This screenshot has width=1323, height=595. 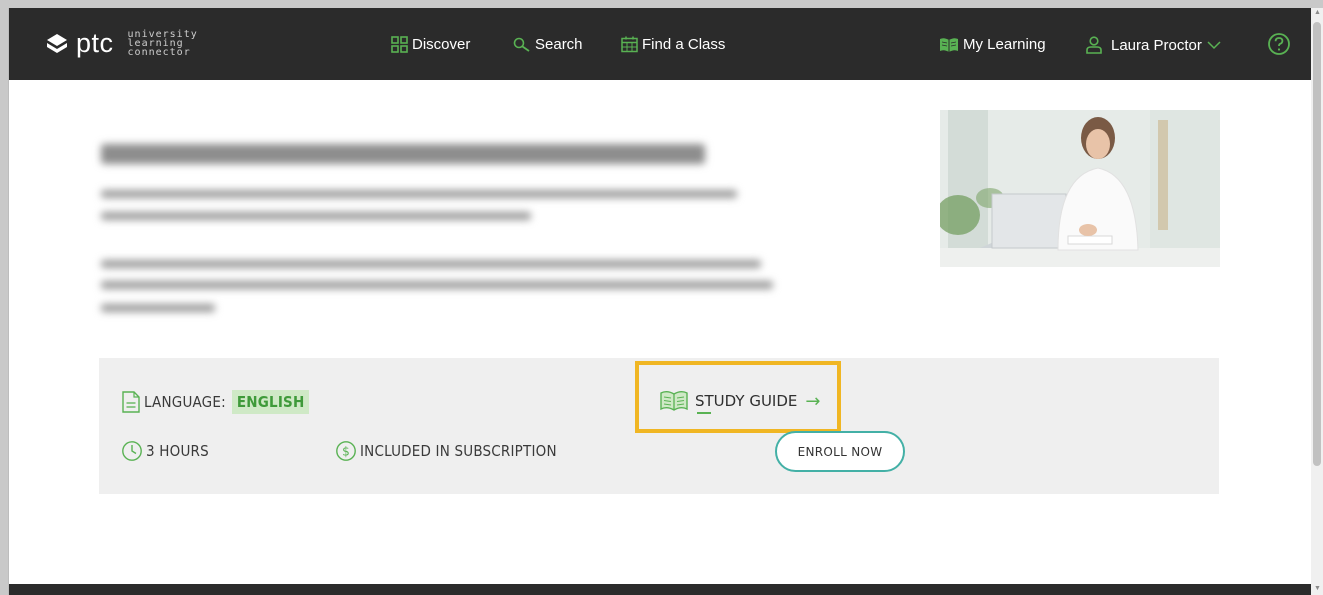 What do you see at coordinates (1094, 45) in the screenshot?
I see `user-icon` at bounding box center [1094, 45].